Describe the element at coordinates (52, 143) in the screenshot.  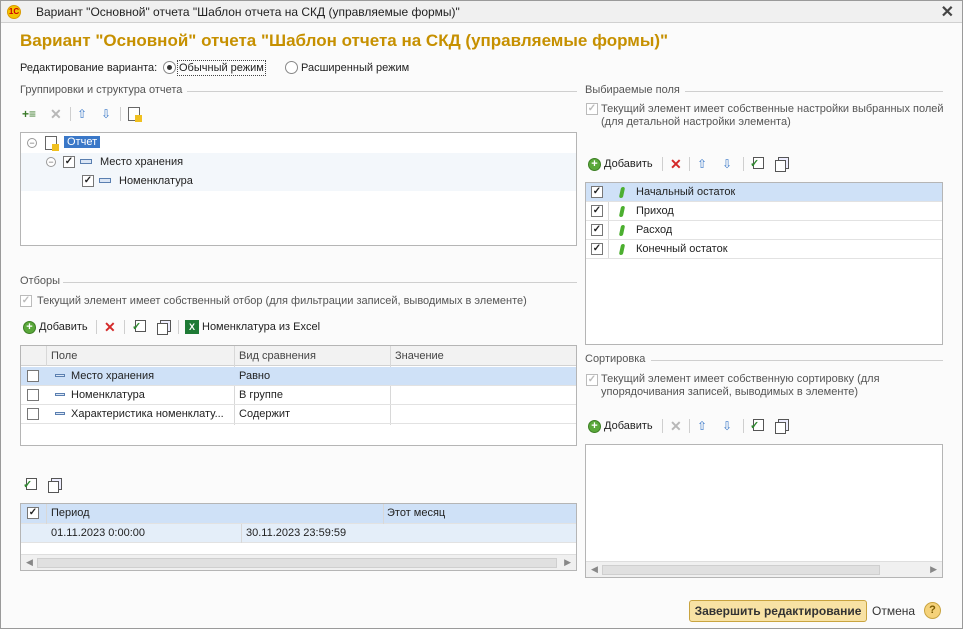
I see `report-icon` at that location.